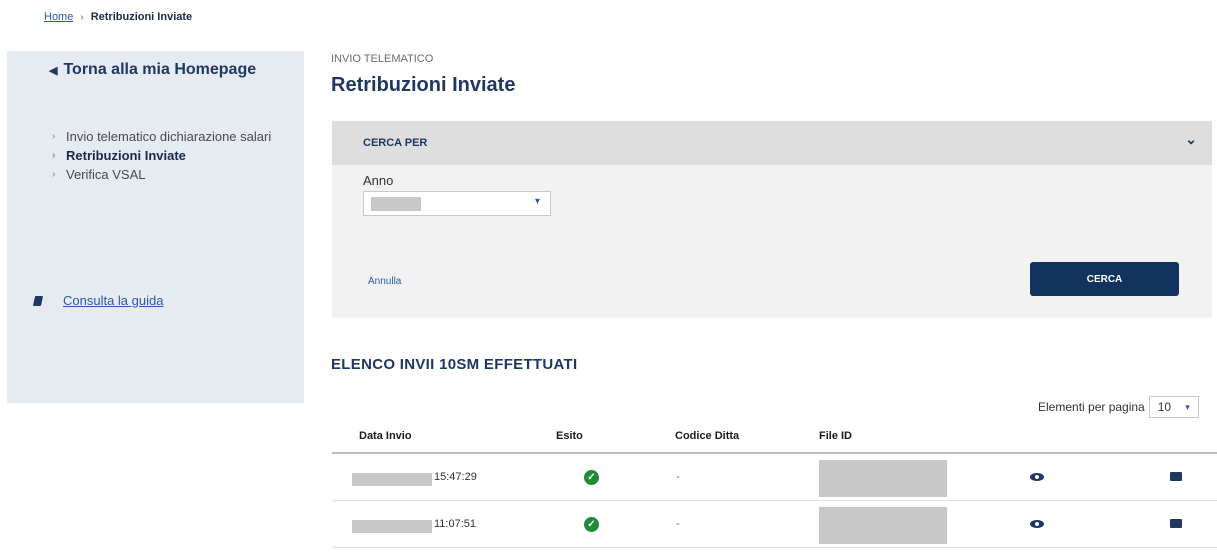 The image size is (1217, 553). I want to click on search-button: CERCA, so click(1104, 279).